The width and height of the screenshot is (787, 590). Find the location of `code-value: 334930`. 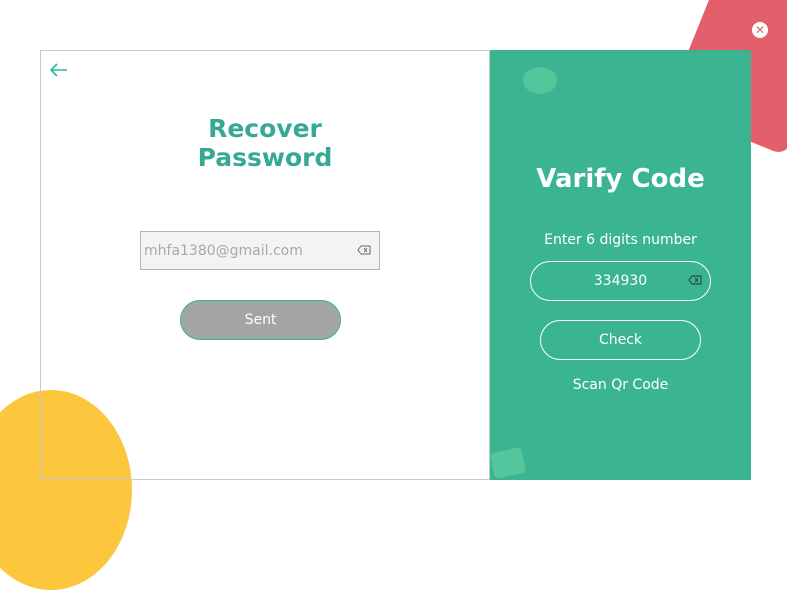

code-value: 334930 is located at coordinates (620, 281).